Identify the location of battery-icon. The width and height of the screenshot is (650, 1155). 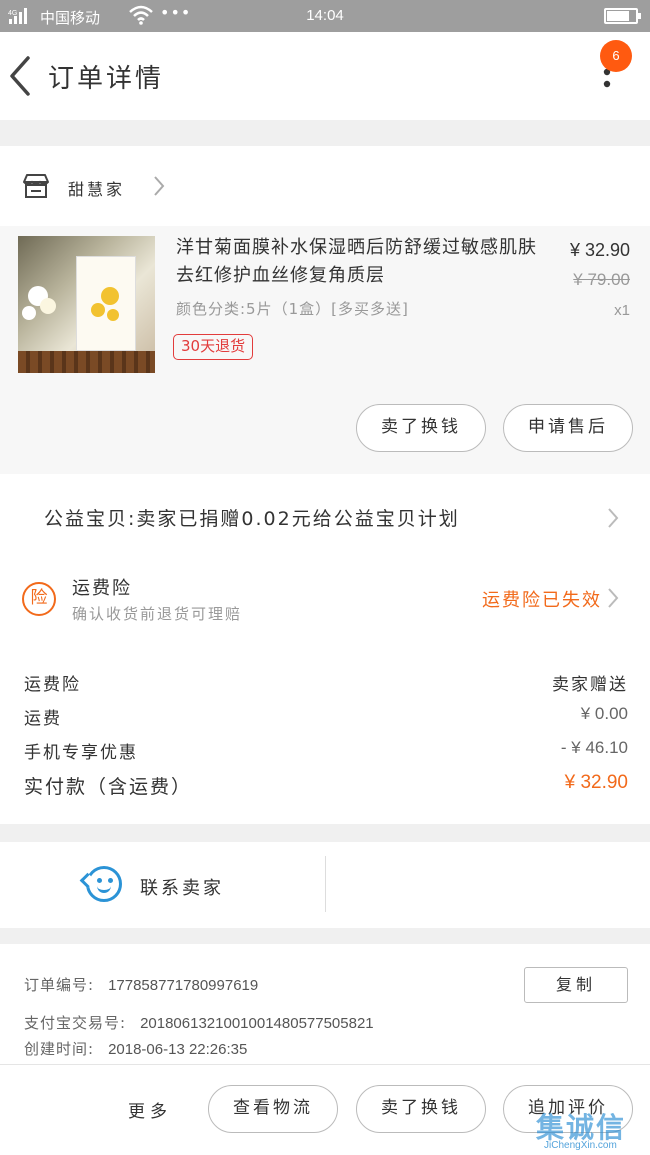
(622, 16).